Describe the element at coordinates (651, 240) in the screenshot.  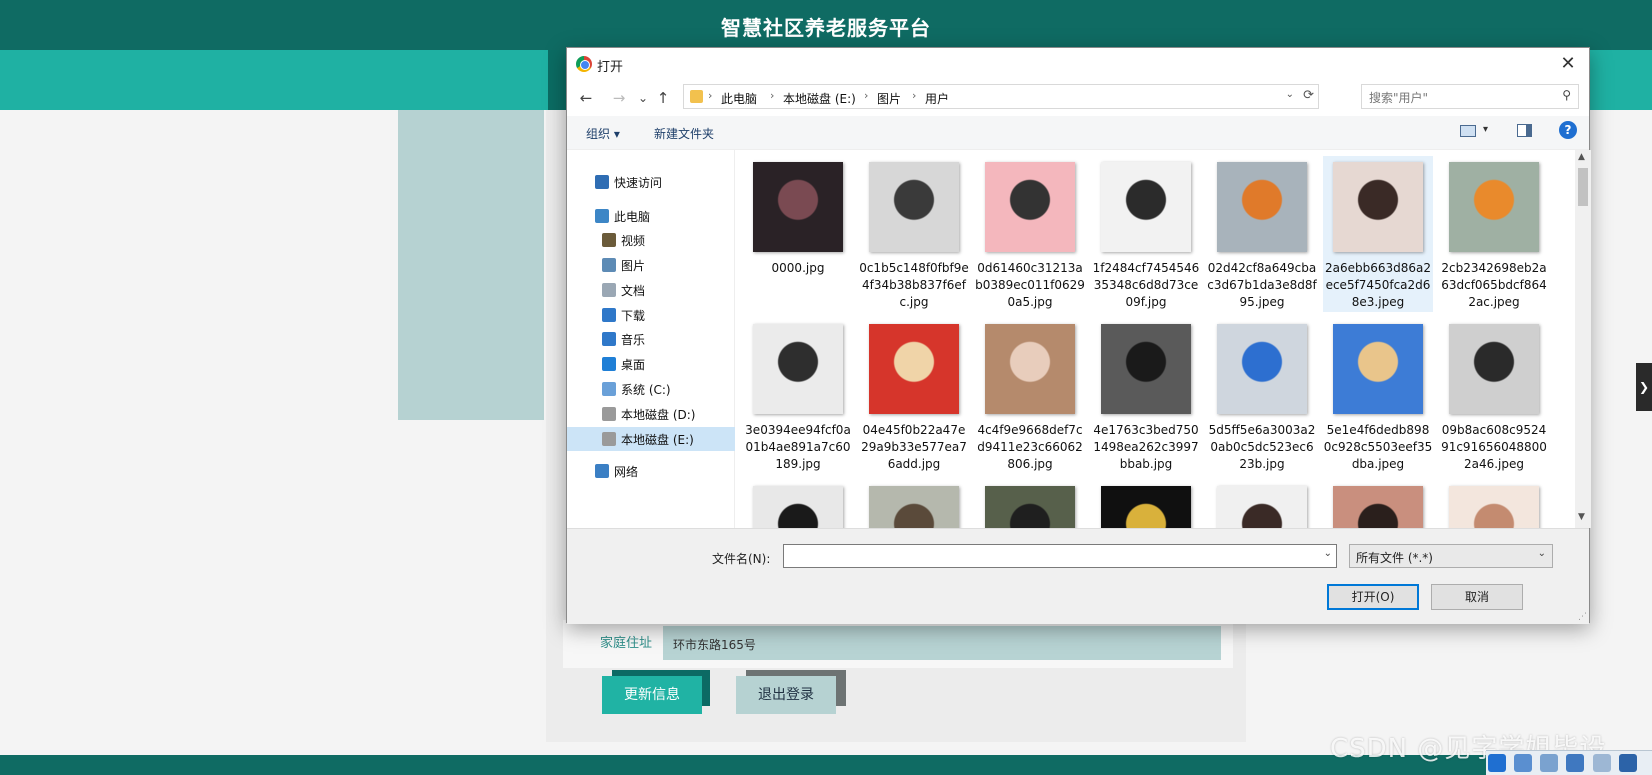
I see `sidebar-item: 视频` at that location.